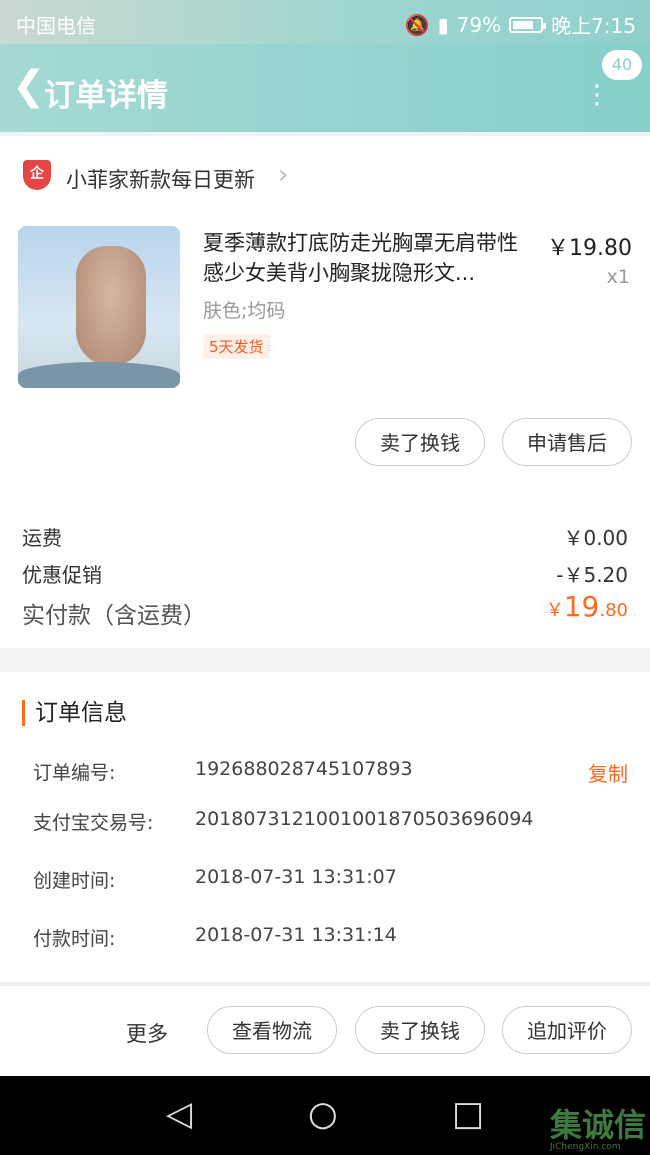 This screenshot has width=650, height=1155. What do you see at coordinates (592, 575) in the screenshot?
I see `discount-value: -￥5.20` at bounding box center [592, 575].